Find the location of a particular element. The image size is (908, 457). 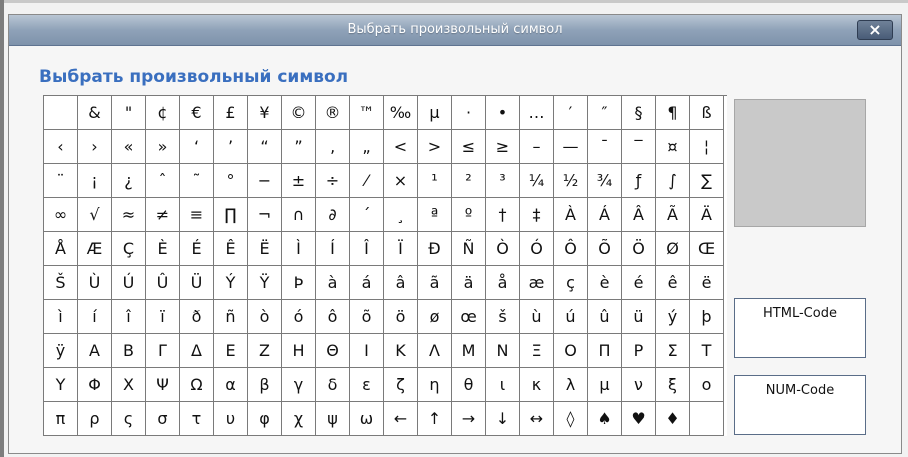

symbol-cell: θ is located at coordinates (469, 385).